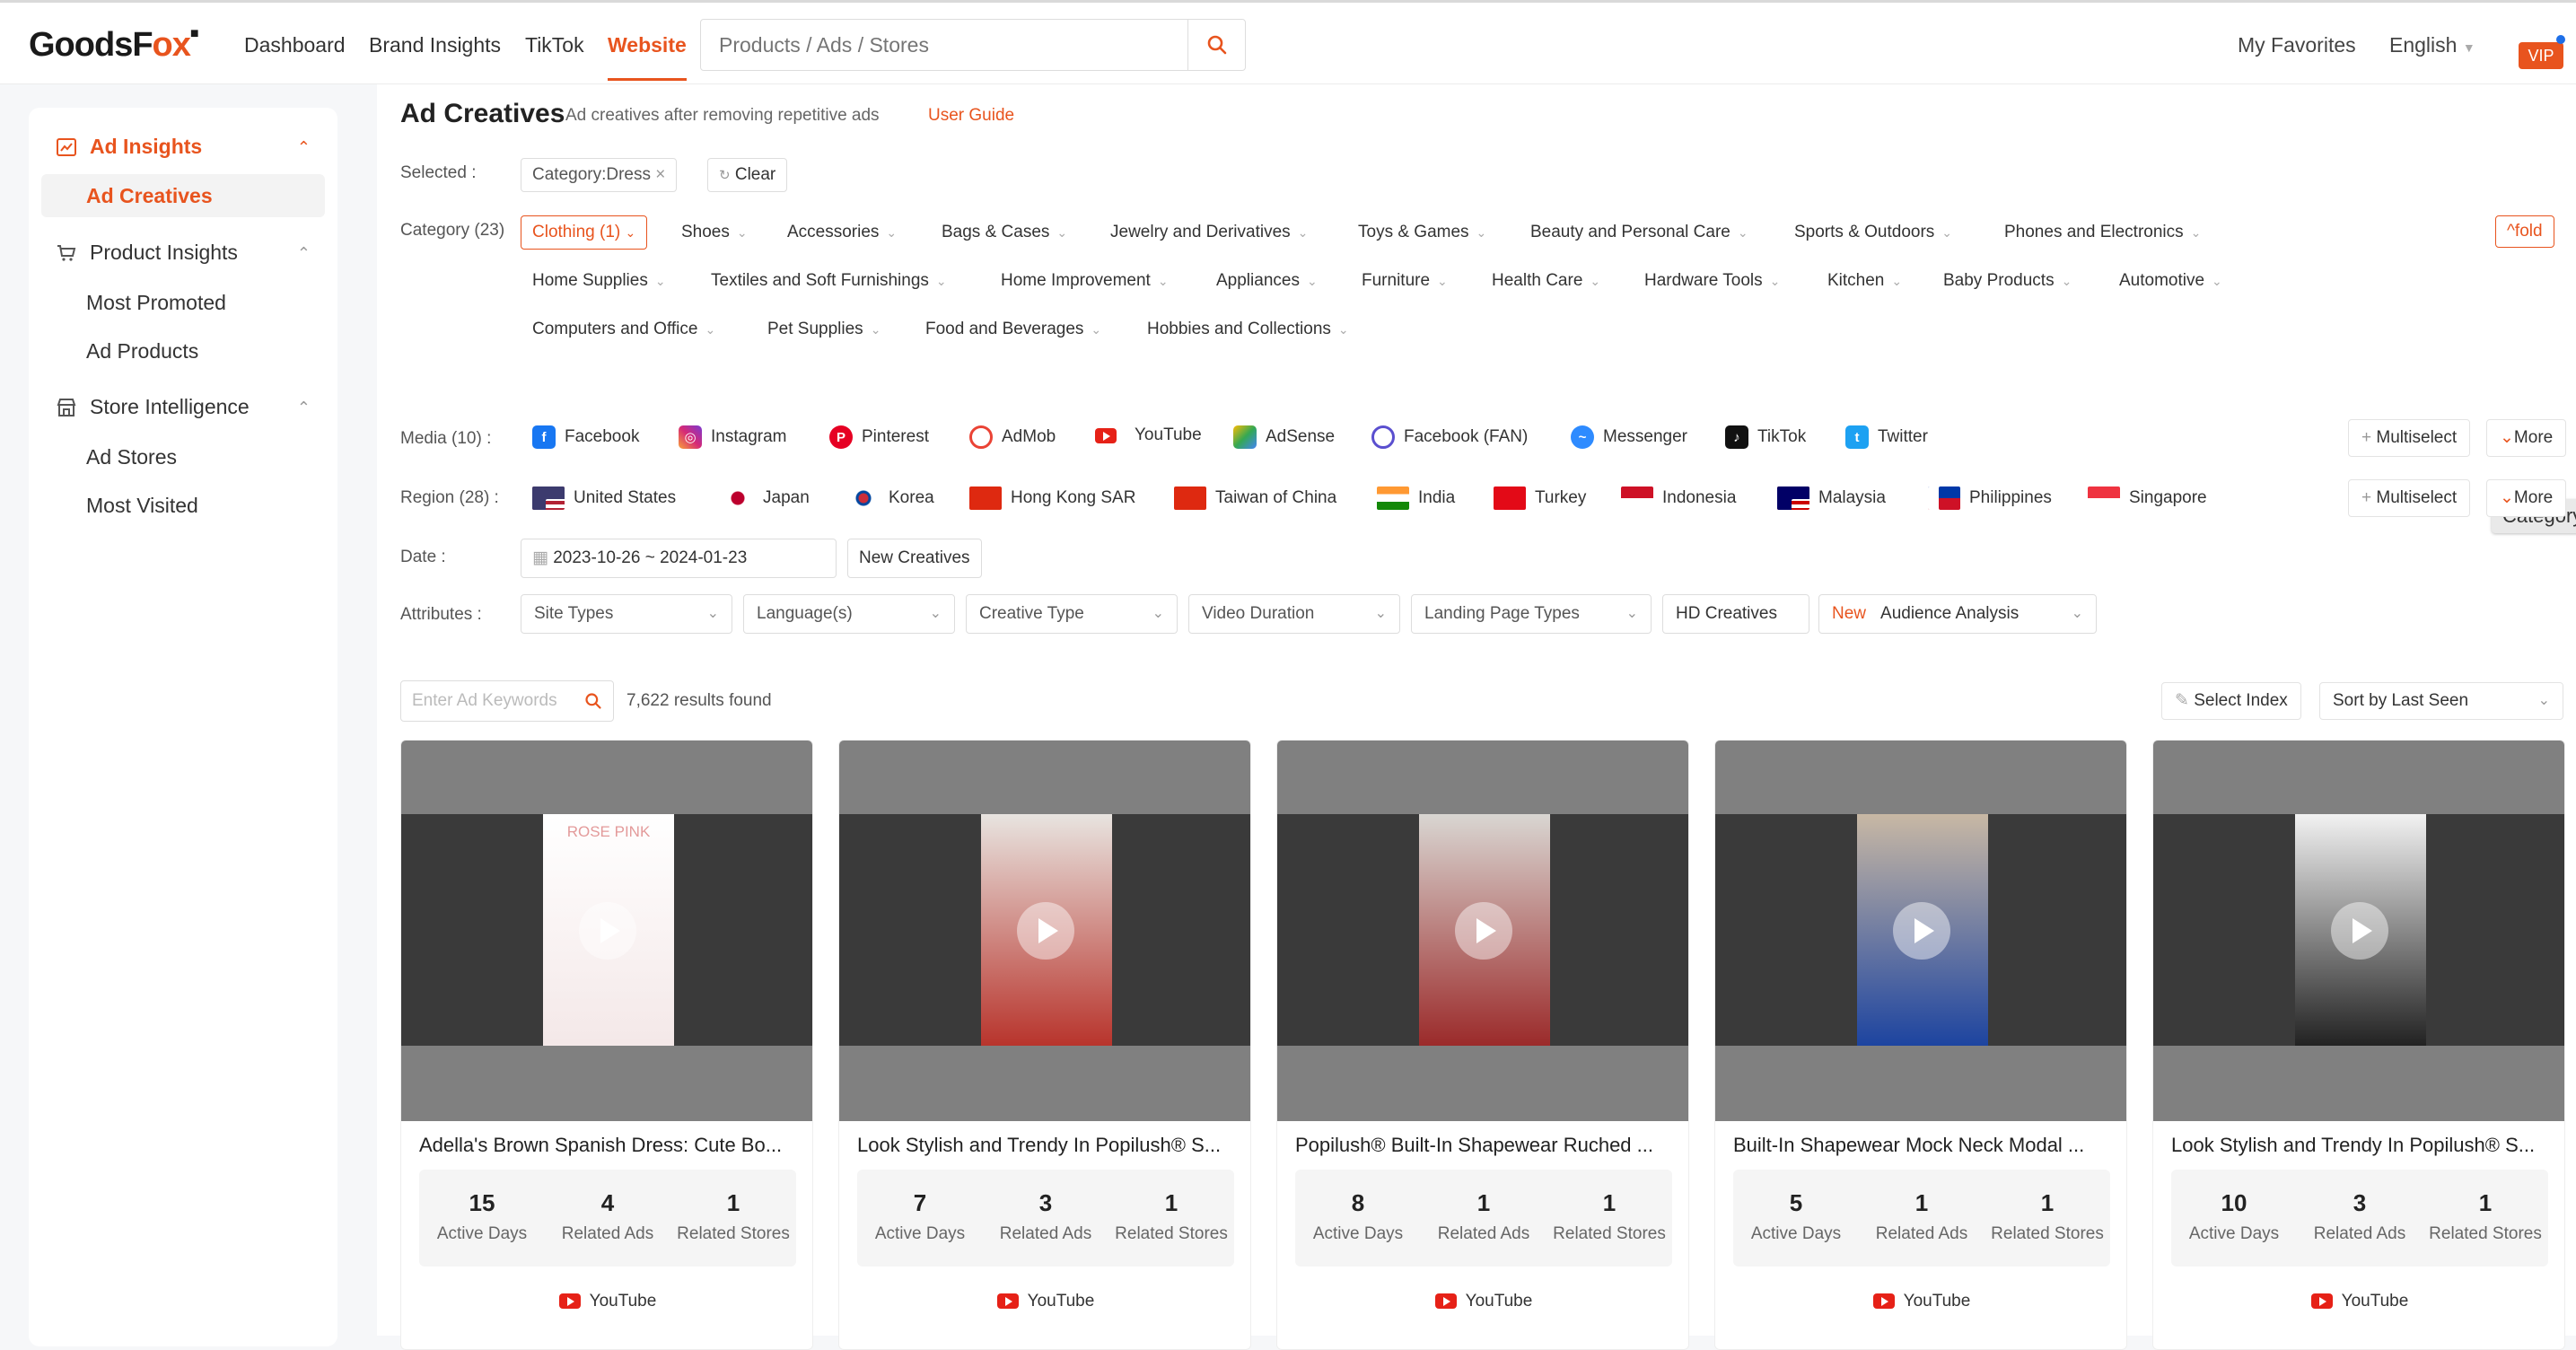  I want to click on category-item: Hardware Tools ⌄, so click(1712, 281).